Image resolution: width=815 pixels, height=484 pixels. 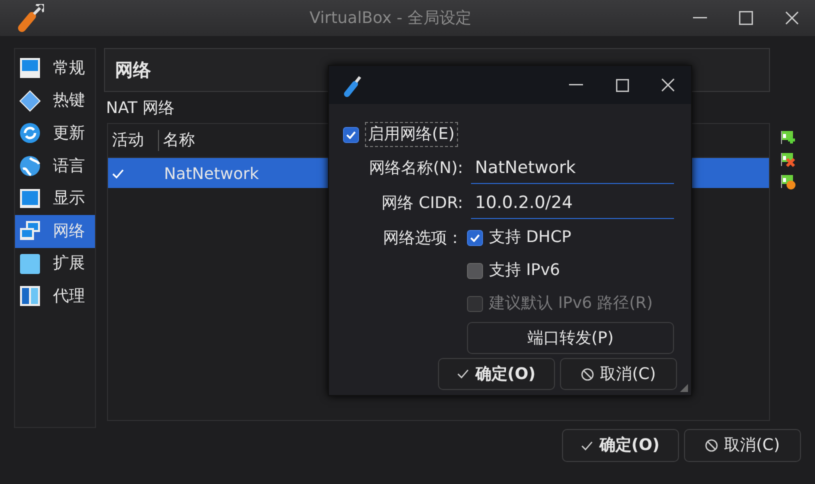 What do you see at coordinates (141, 108) in the screenshot?
I see `section-label: NAT 网络` at bounding box center [141, 108].